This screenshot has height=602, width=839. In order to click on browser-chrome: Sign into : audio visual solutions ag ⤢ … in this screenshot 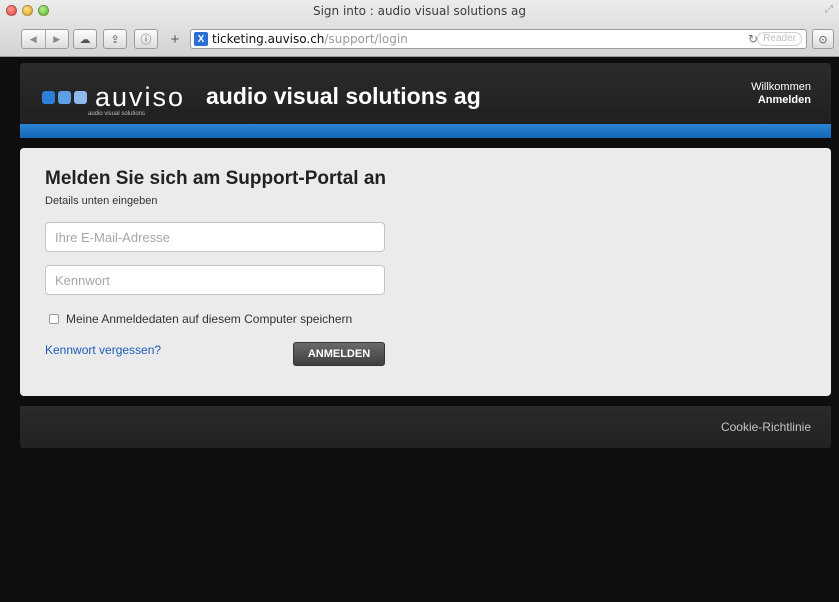, I will do `click(419, 28)`.